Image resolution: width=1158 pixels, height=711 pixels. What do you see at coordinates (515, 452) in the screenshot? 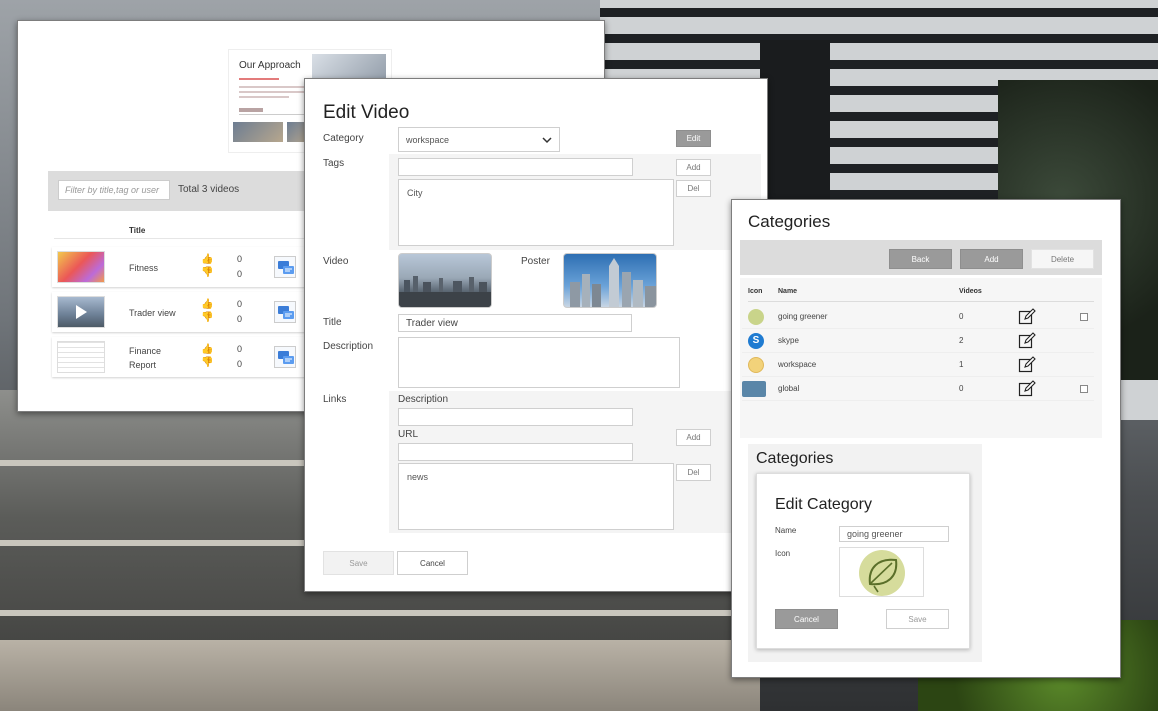
I see `link-url-input` at bounding box center [515, 452].